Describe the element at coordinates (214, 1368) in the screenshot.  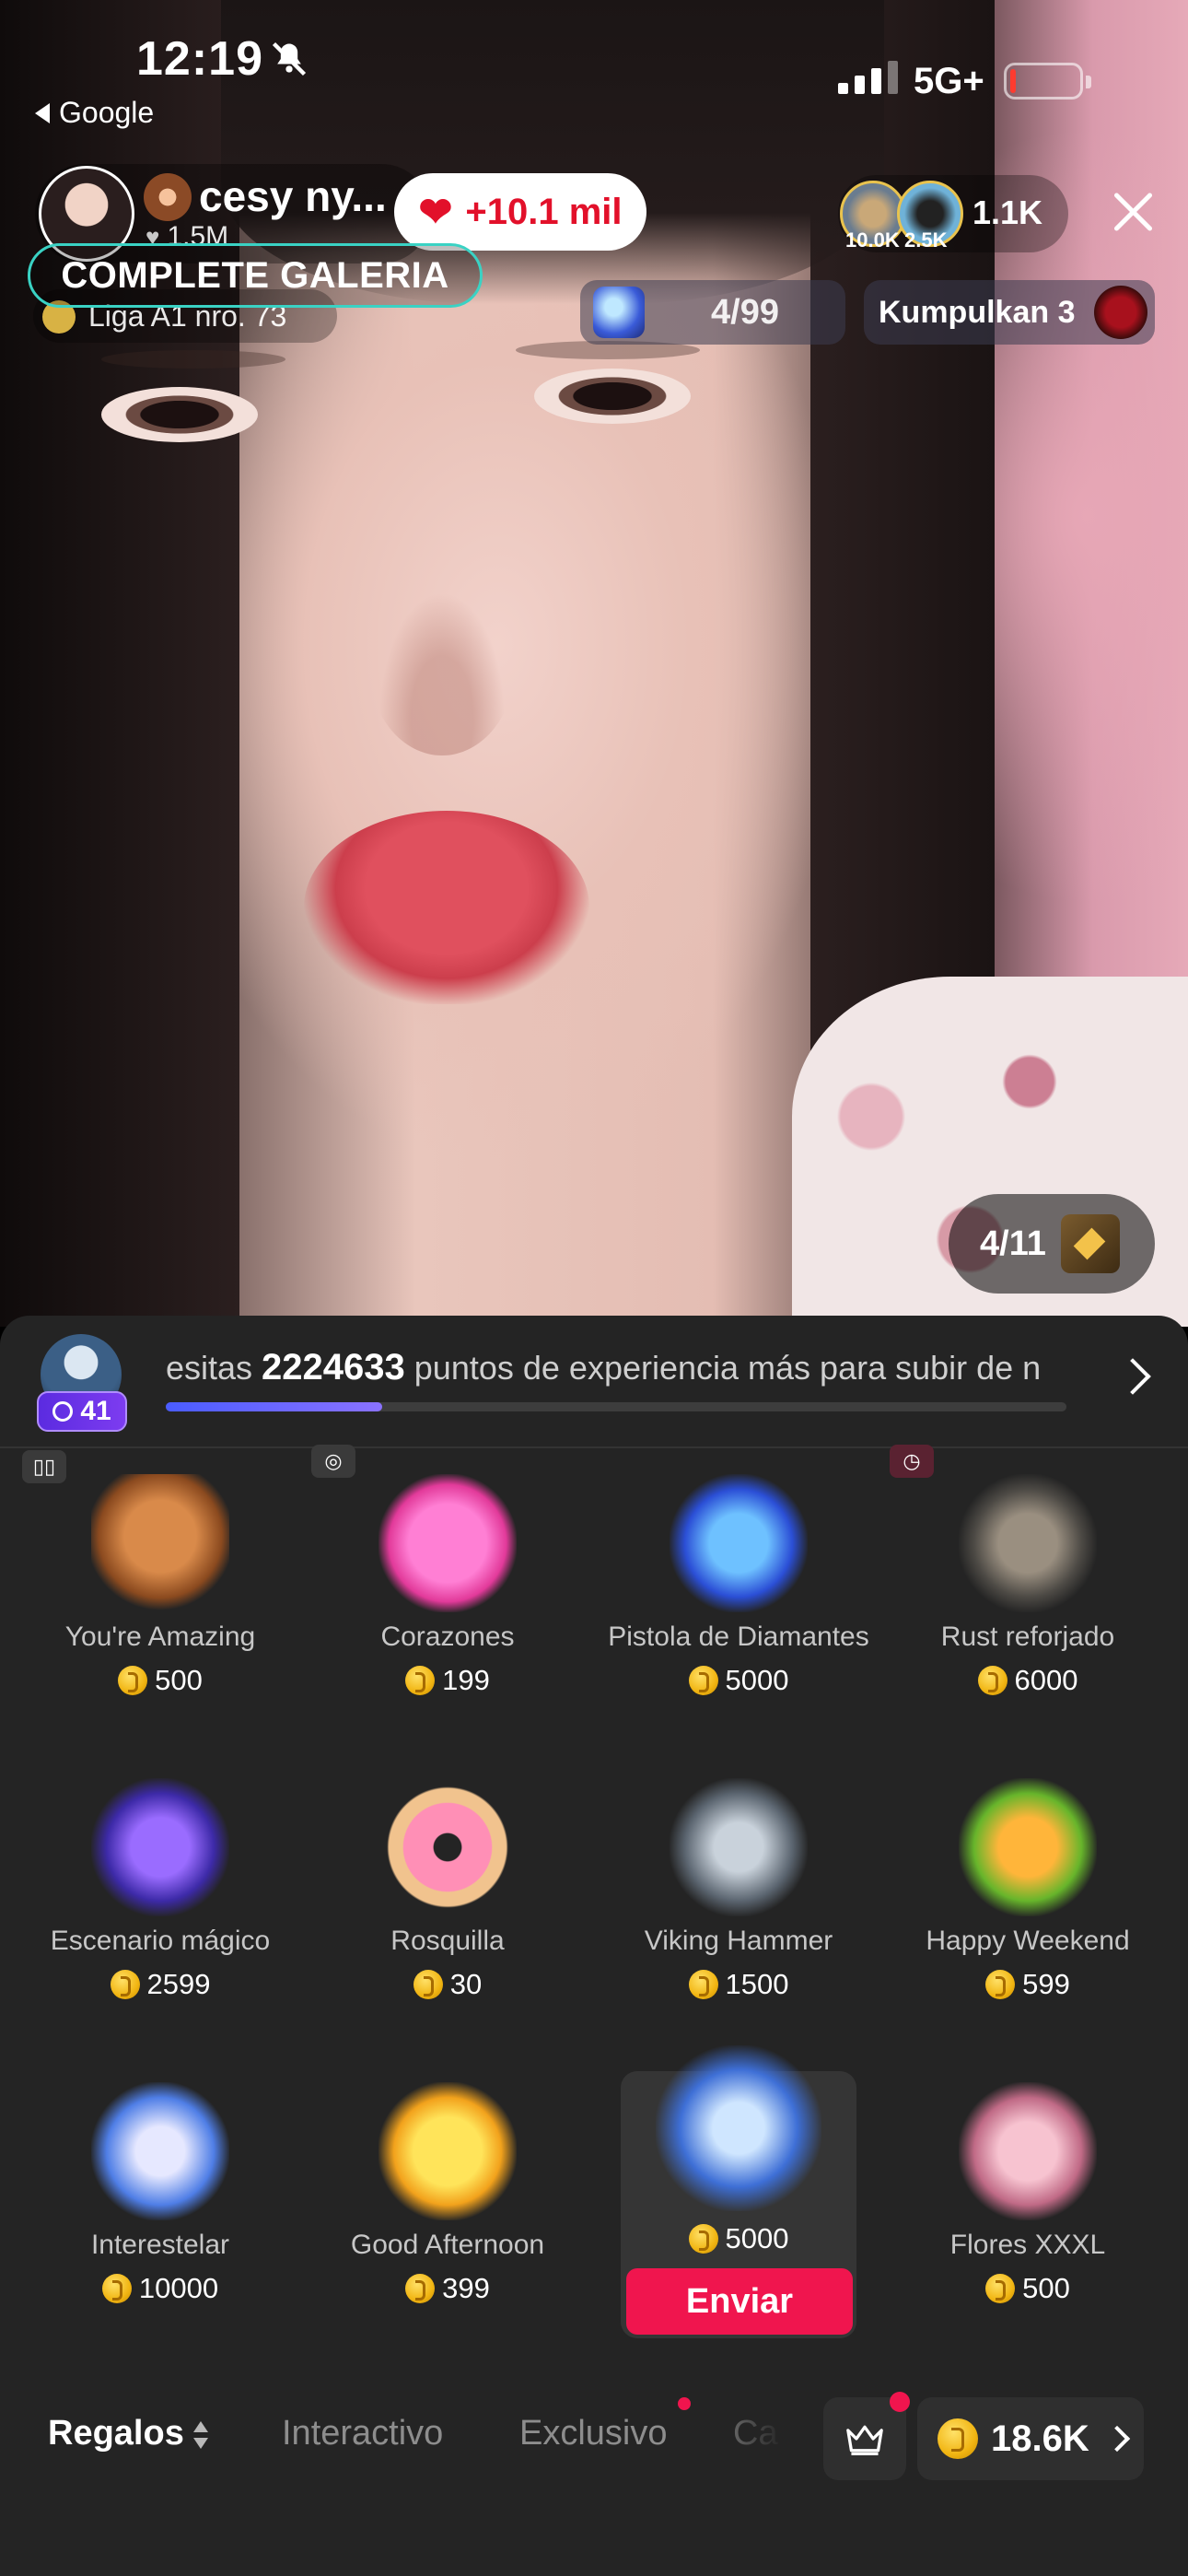
I see `xp-message-pre: esitas` at that location.